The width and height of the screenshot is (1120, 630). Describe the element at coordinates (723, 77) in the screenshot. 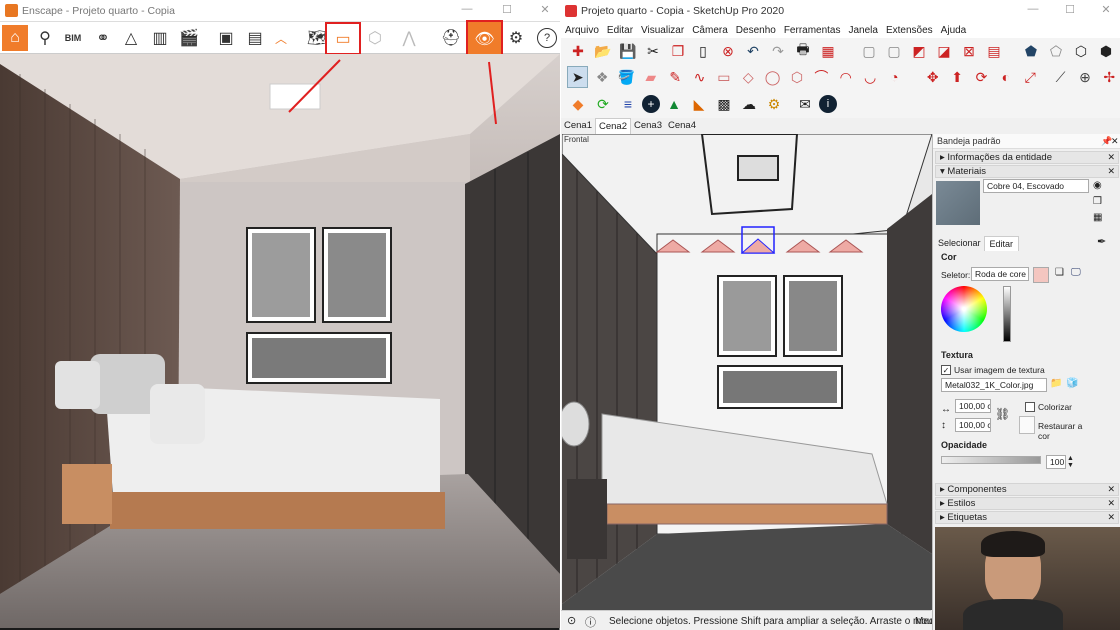

I see `rectangle-icon: ▭` at that location.